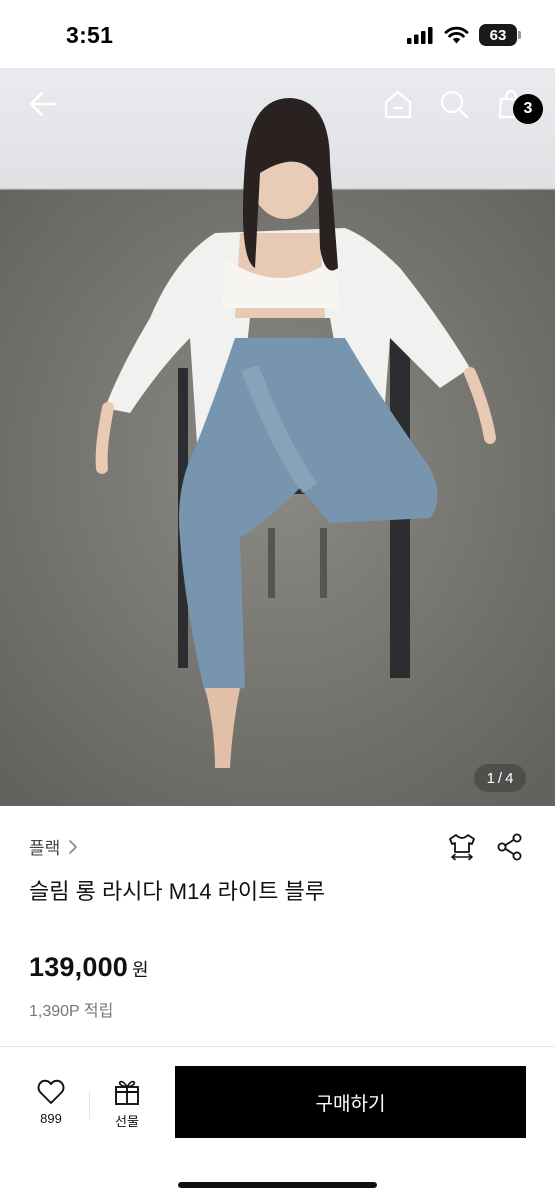 The width and height of the screenshot is (555, 1200). Describe the element at coordinates (51, 1118) in the screenshot. I see `wishlist-count: 899` at that location.